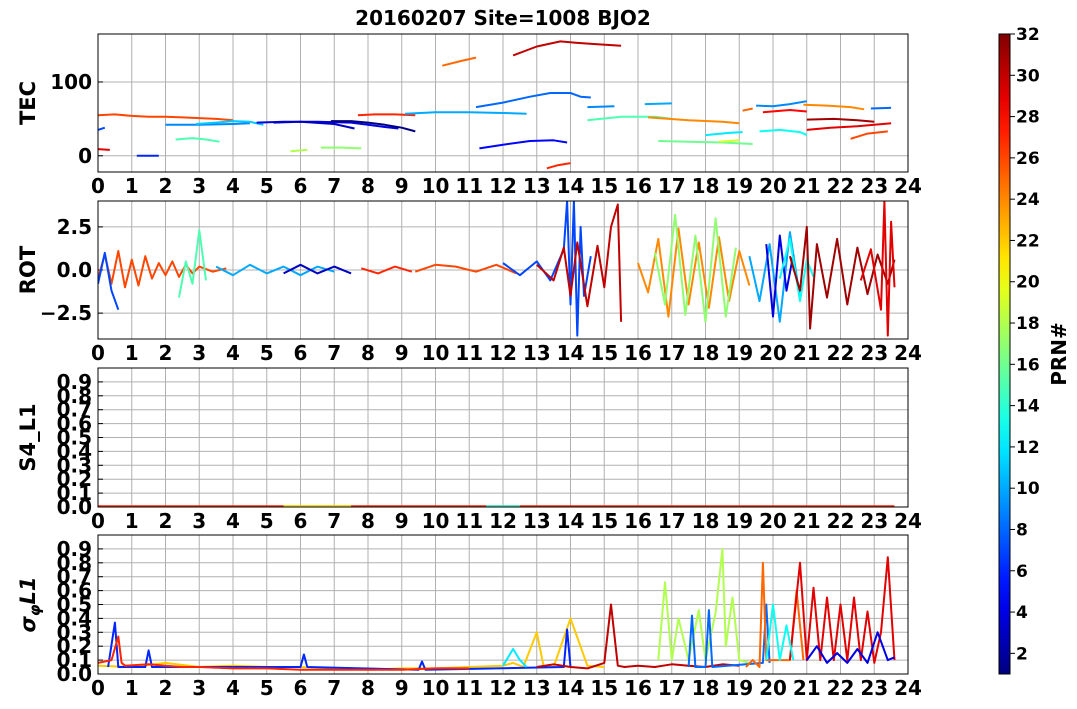 The width and height of the screenshot is (1077, 709). What do you see at coordinates (1004, 354) in the screenshot?
I see `colorbar-scale` at bounding box center [1004, 354].